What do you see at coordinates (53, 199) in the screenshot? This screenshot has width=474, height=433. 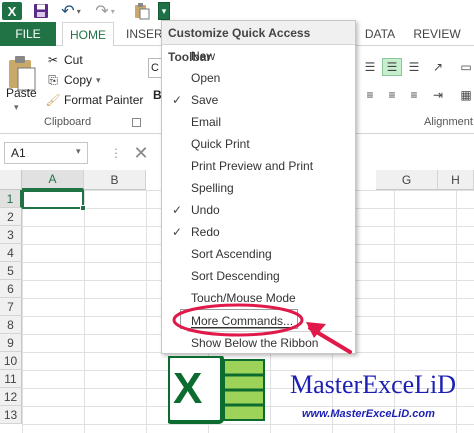 I see `selected-cell-a1` at bounding box center [53, 199].